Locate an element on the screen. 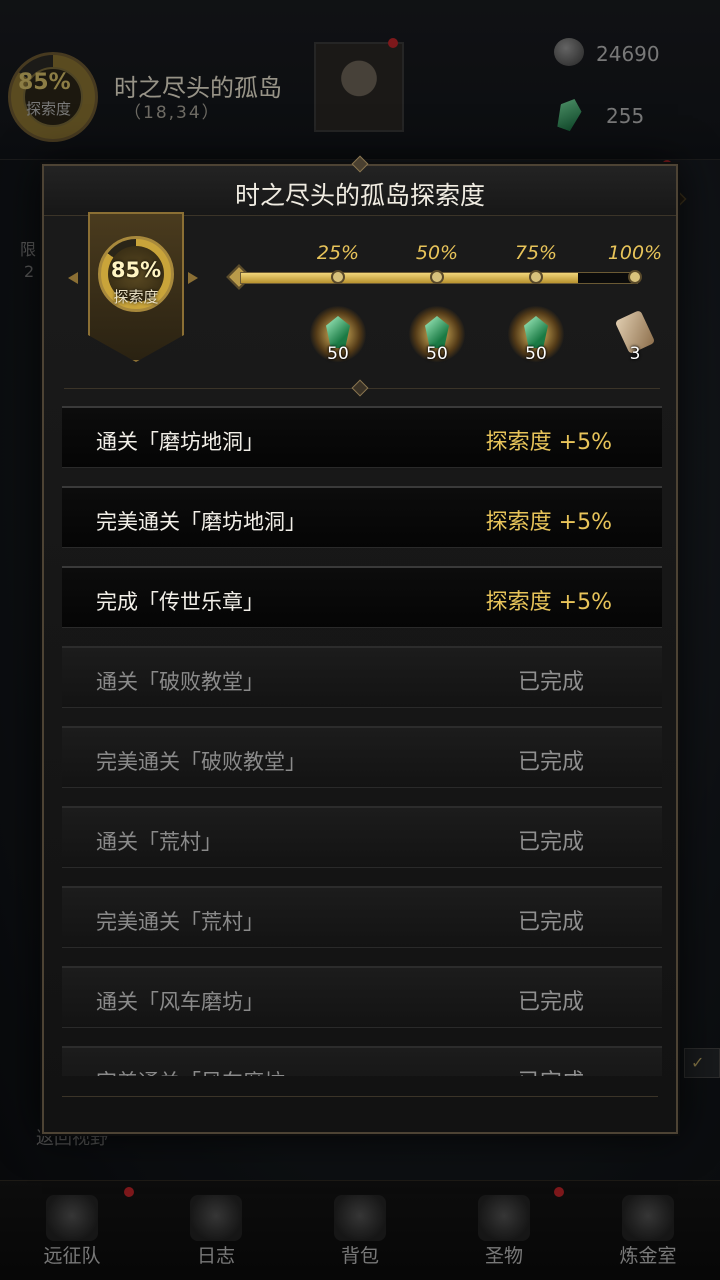 The height and width of the screenshot is (1280, 720). task-row: 完美通关「风车磨坊」 已完成 is located at coordinates (362, 1061).